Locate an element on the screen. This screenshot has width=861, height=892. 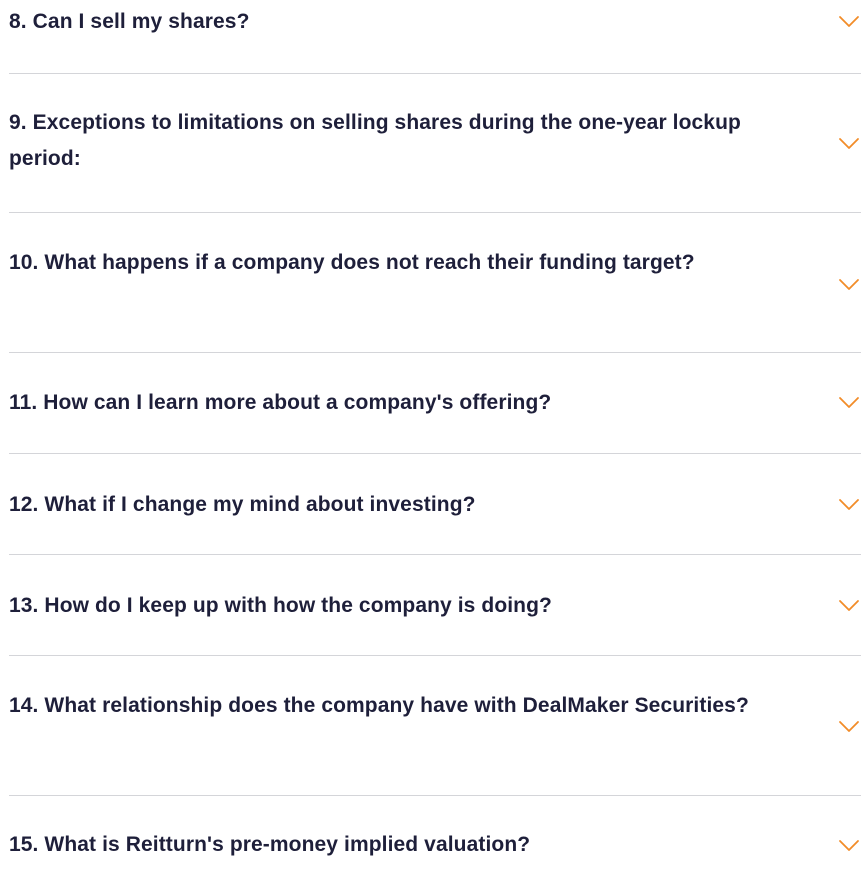
faq-item-8: 8. Can I sell my shares? is located at coordinates (430, 37).